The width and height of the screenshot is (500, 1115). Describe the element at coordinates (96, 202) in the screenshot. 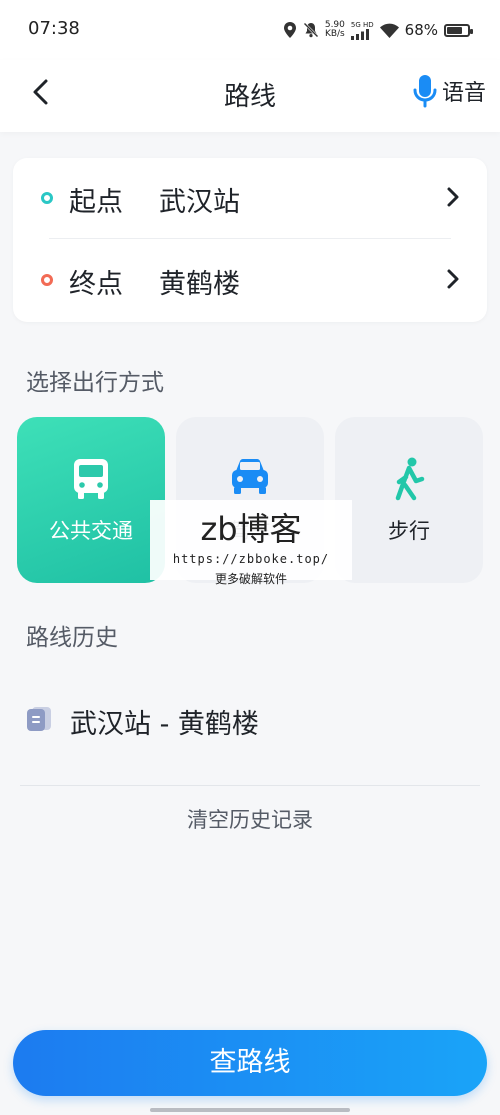

I see `start-label: 起点` at that location.